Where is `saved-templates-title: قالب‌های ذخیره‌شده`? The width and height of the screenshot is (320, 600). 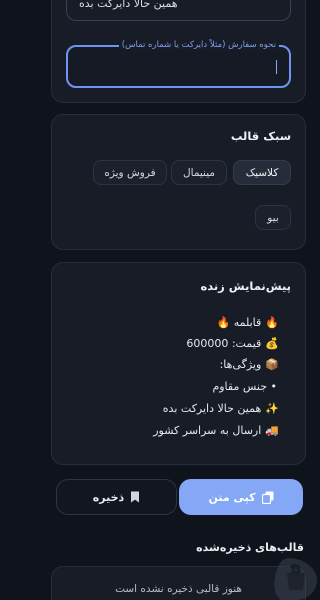 saved-templates-title: قالب‌های ذخیره‌شده is located at coordinates (250, 547).